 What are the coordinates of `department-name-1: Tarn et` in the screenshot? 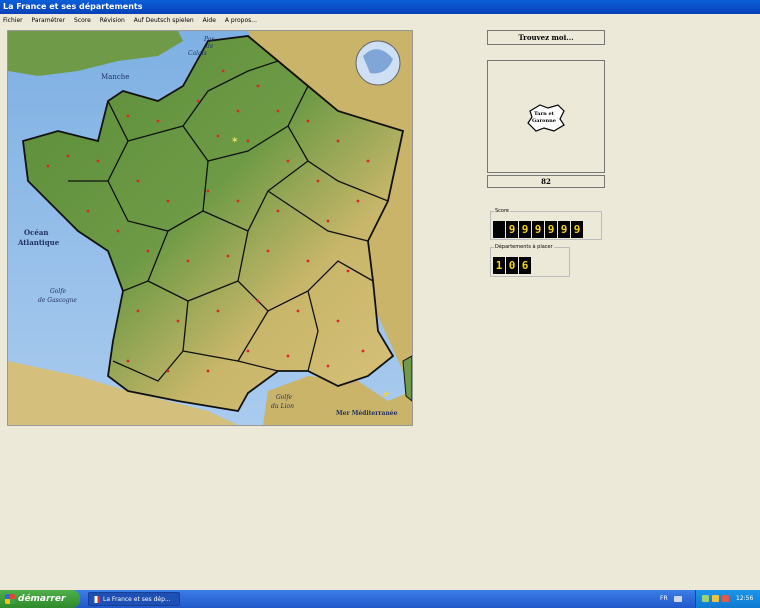 It's located at (544, 114).